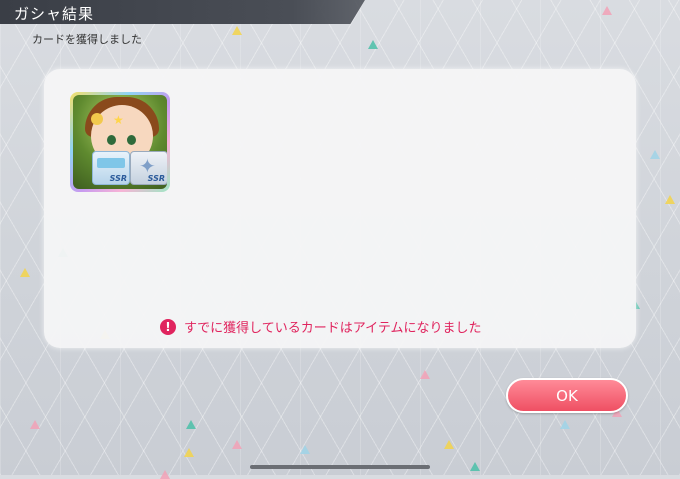 The height and width of the screenshot is (479, 680). I want to click on star-hairpin-icon: ★, so click(118, 120).